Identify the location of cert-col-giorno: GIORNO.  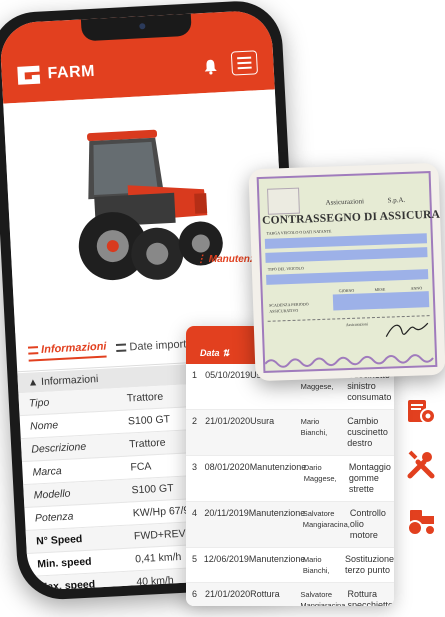
(346, 290).